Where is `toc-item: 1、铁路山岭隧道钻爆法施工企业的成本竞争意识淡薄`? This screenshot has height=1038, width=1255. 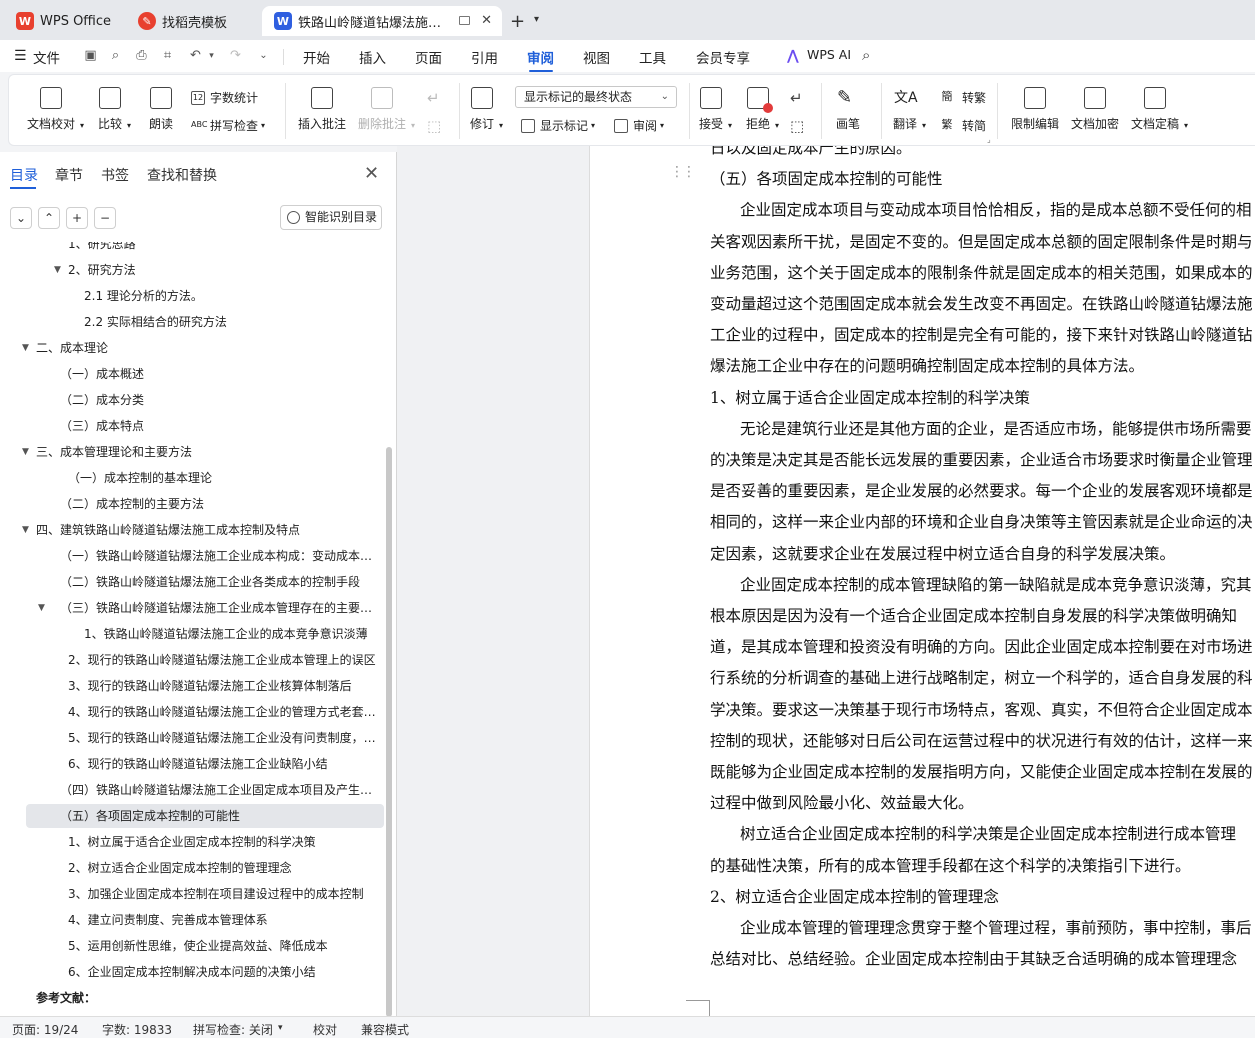 toc-item: 1、铁路山岭隧道钻爆法施工企业的成本竞争意识淡薄 is located at coordinates (231, 634).